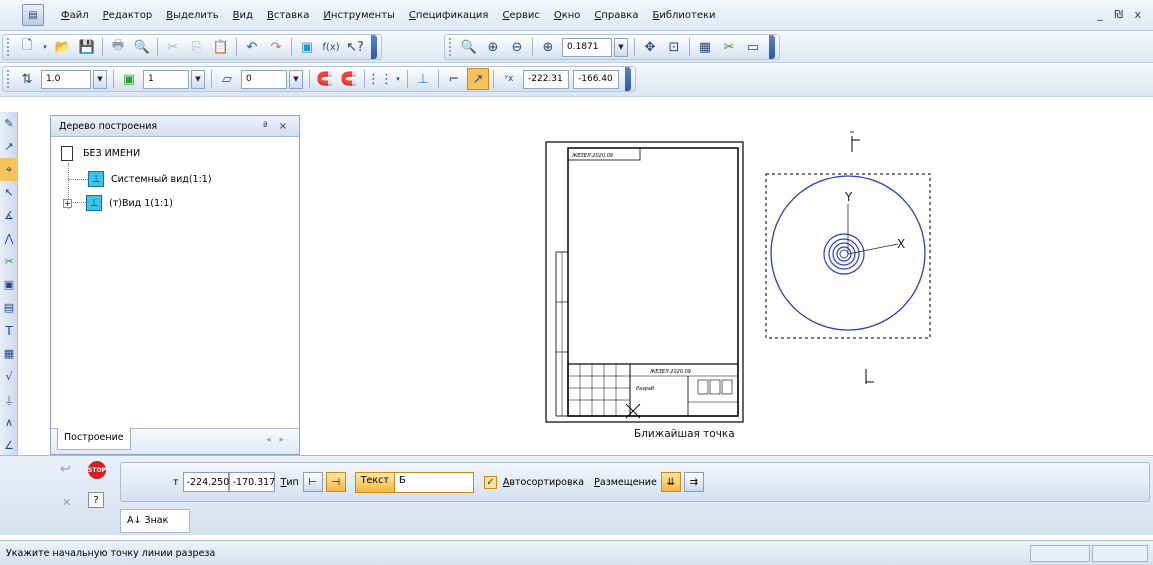  I want to click on zoom-out-icon: ⊖, so click(517, 47).